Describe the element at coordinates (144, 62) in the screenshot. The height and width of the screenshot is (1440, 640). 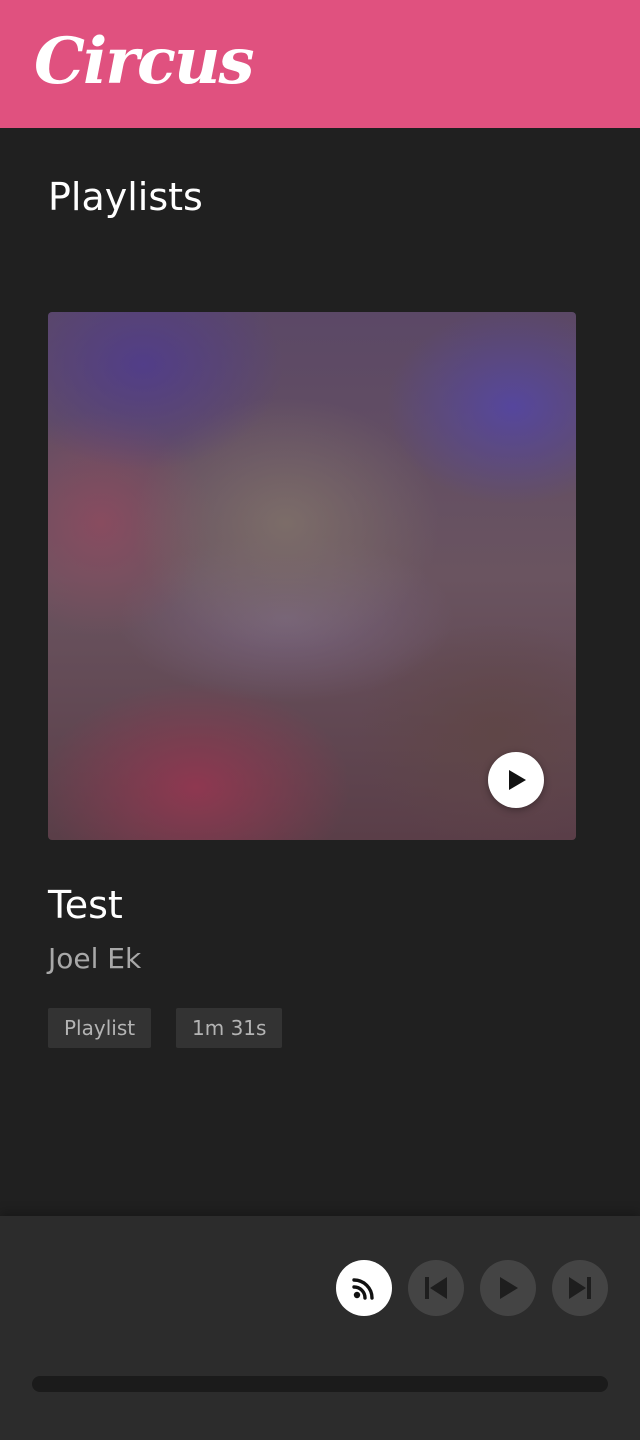
I see `circus-logo: Circus` at that location.